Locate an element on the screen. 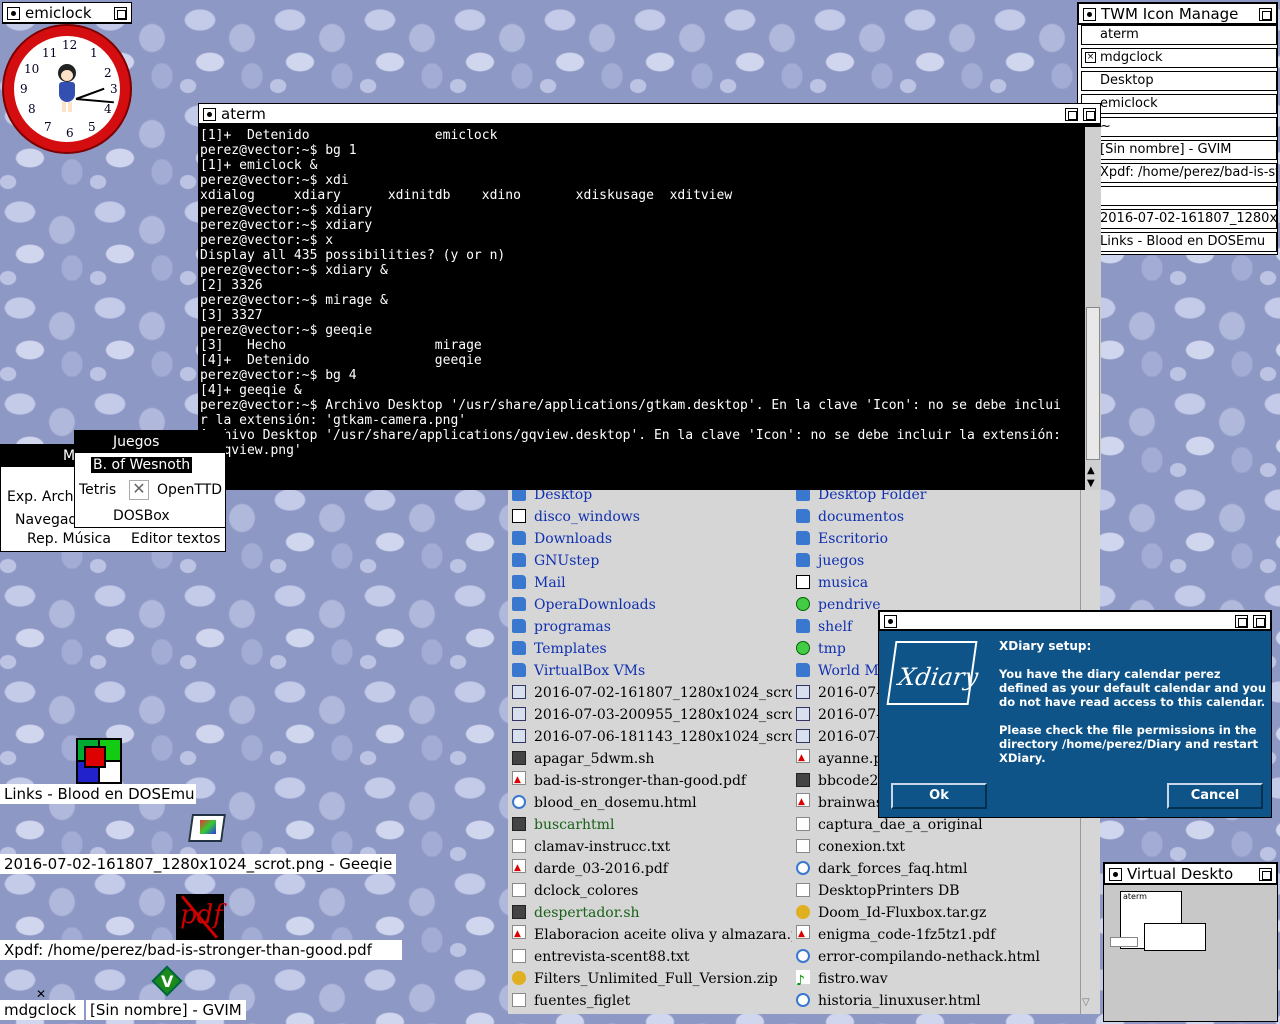 The width and height of the screenshot is (1280, 1024). file-item: Escritorio is located at coordinates (937, 539).